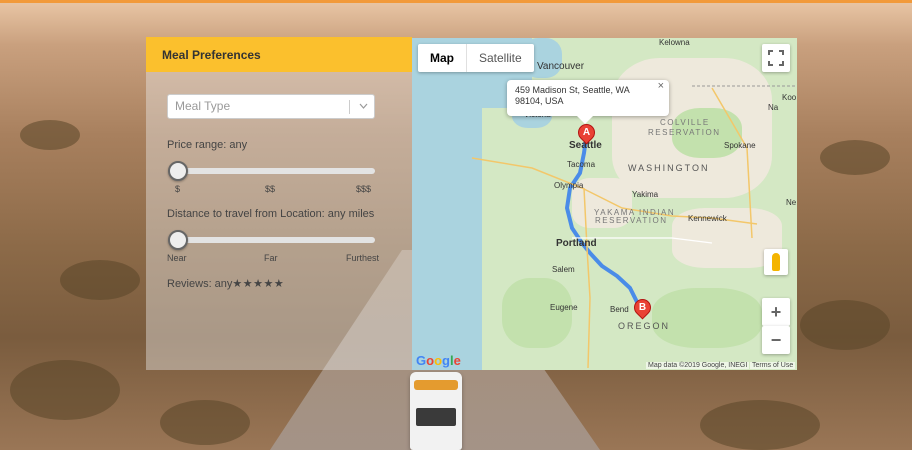 The image size is (912, 450). Describe the element at coordinates (436, 385) in the screenshot. I see `van-stripe` at that location.